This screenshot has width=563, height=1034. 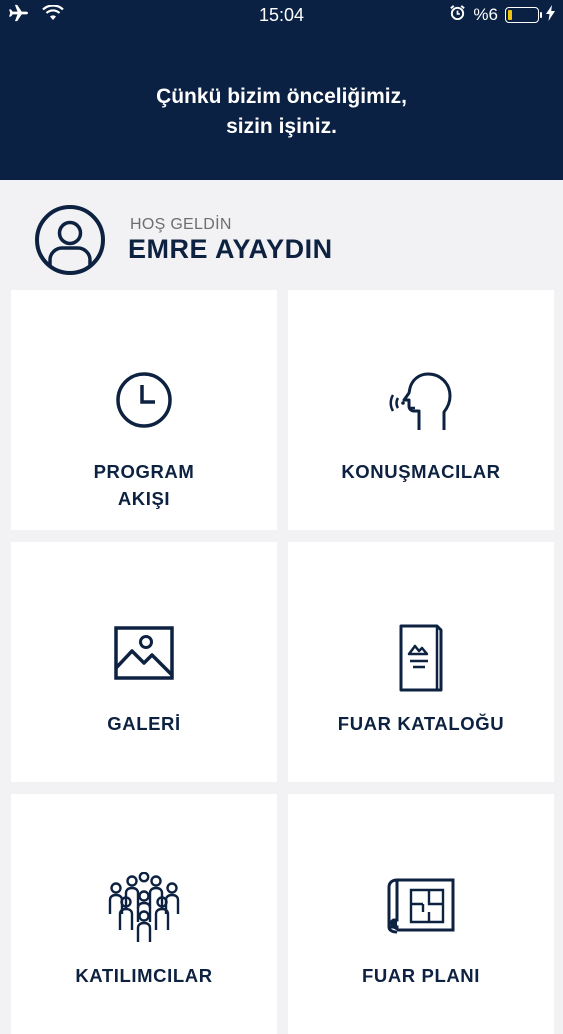 I want to click on people-group-icon, so click(x=144, y=906).